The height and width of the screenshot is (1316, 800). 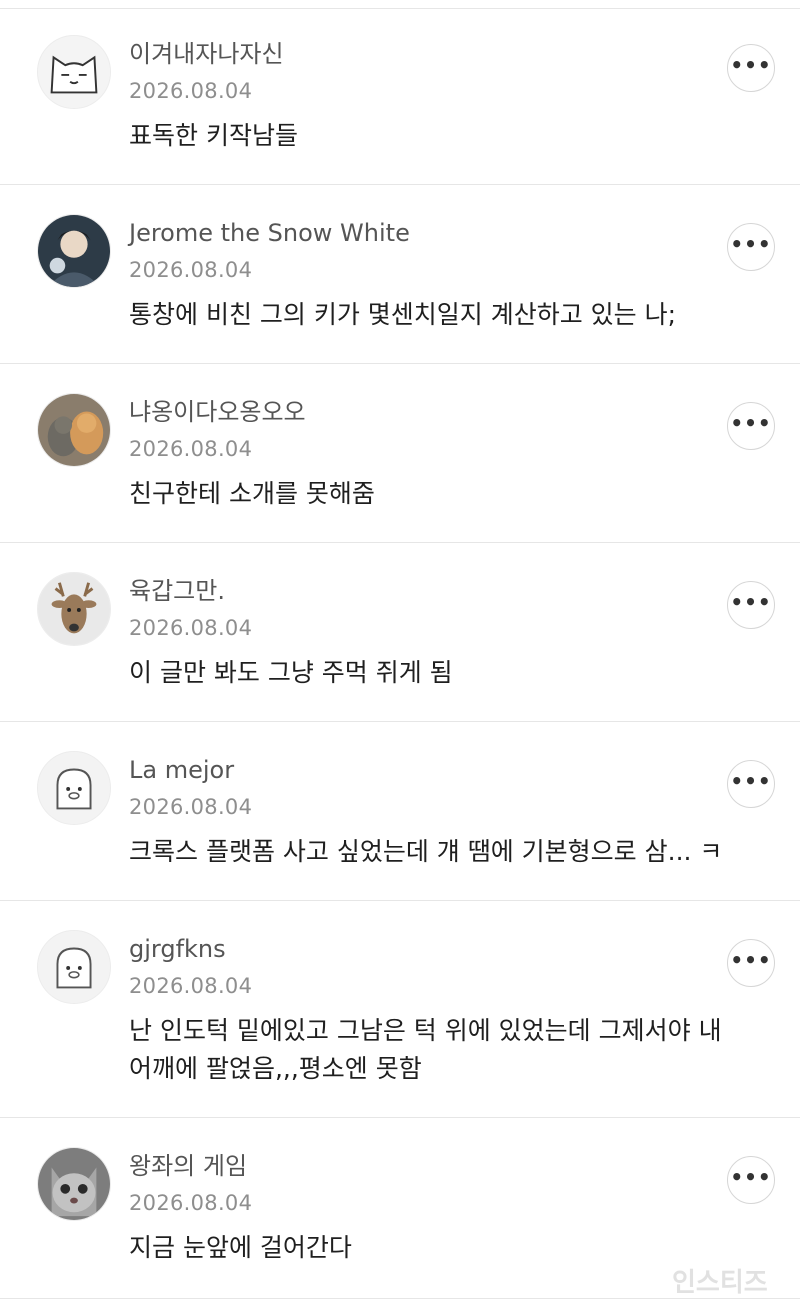 I want to click on comment-author: 이겨내자나자신, so click(x=206, y=54).